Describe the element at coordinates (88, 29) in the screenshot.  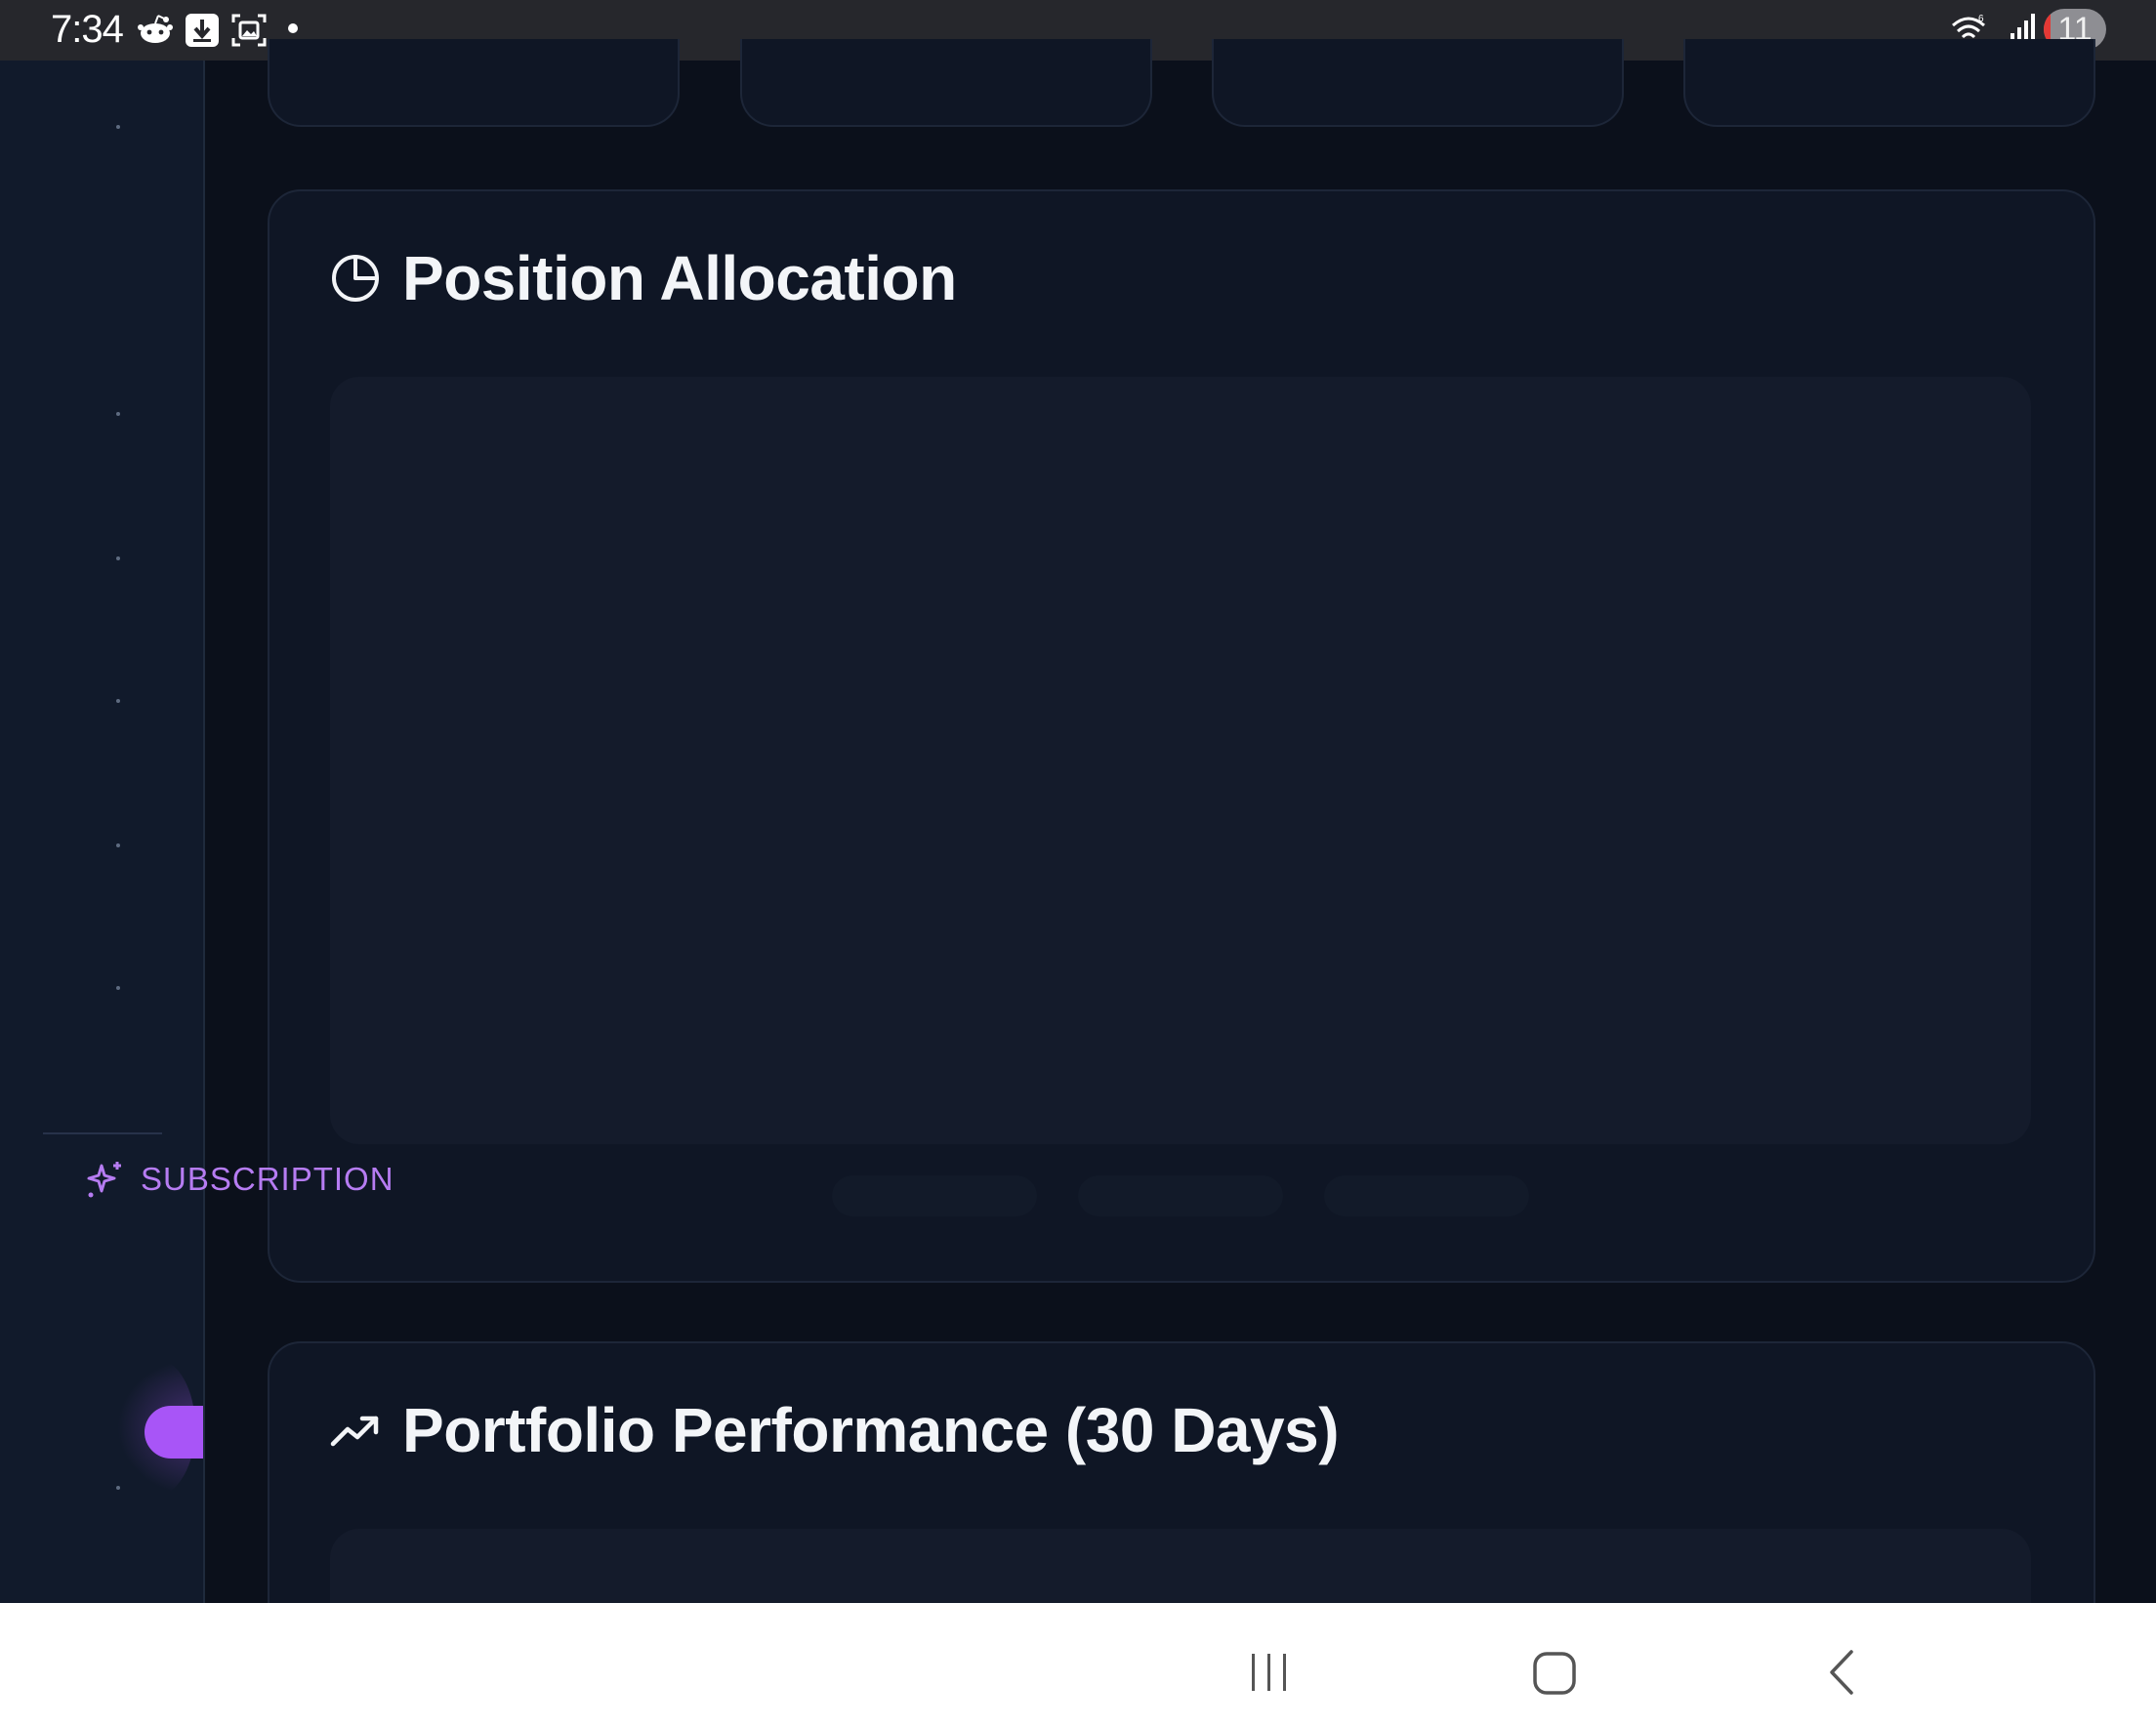
I see `status-time: 7:34` at that location.